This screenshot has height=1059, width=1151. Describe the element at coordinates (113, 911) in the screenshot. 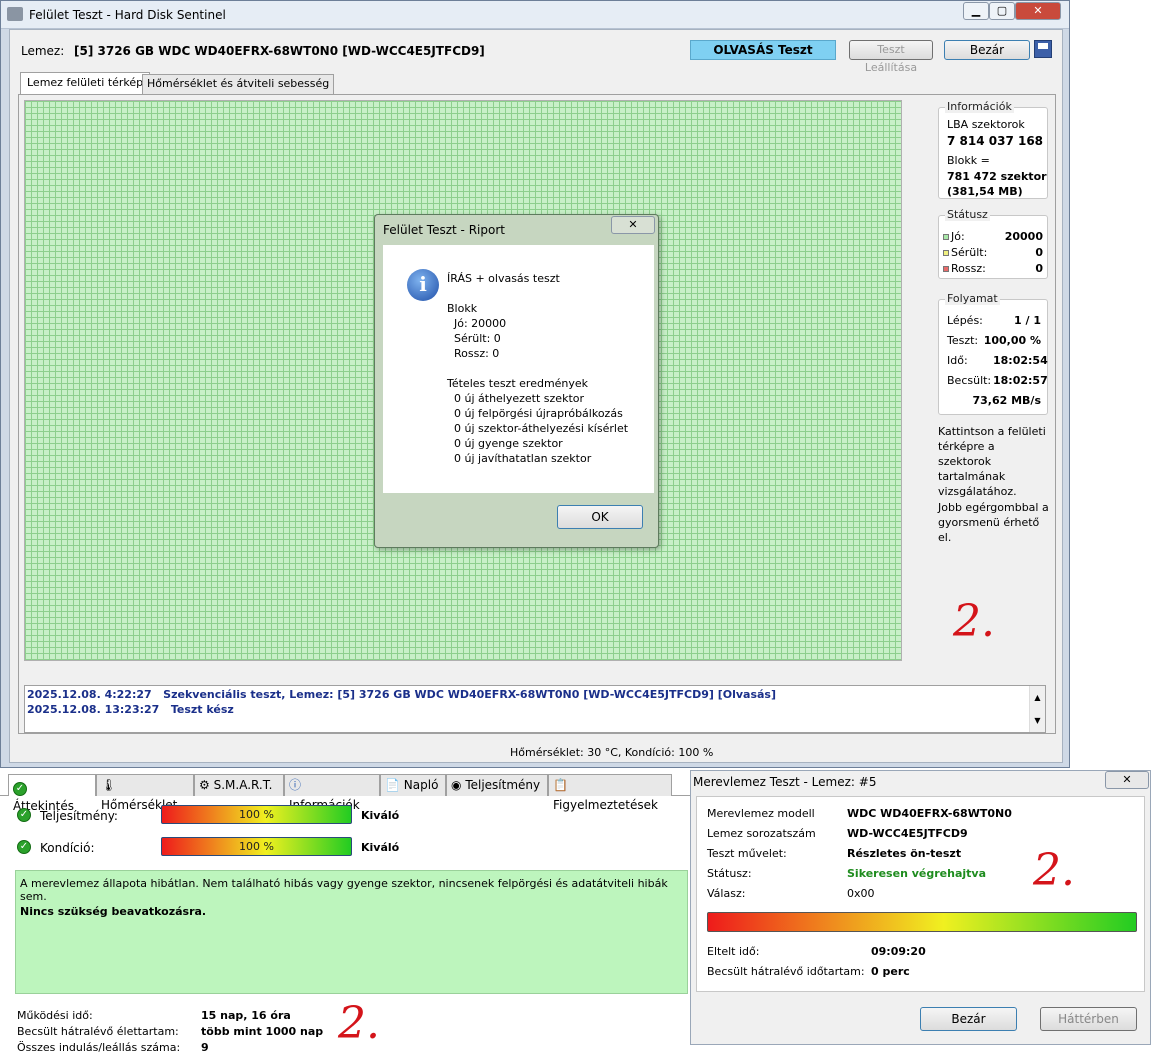

I see `health-message-bold: Nincs szükség beavatkozásra.` at that location.